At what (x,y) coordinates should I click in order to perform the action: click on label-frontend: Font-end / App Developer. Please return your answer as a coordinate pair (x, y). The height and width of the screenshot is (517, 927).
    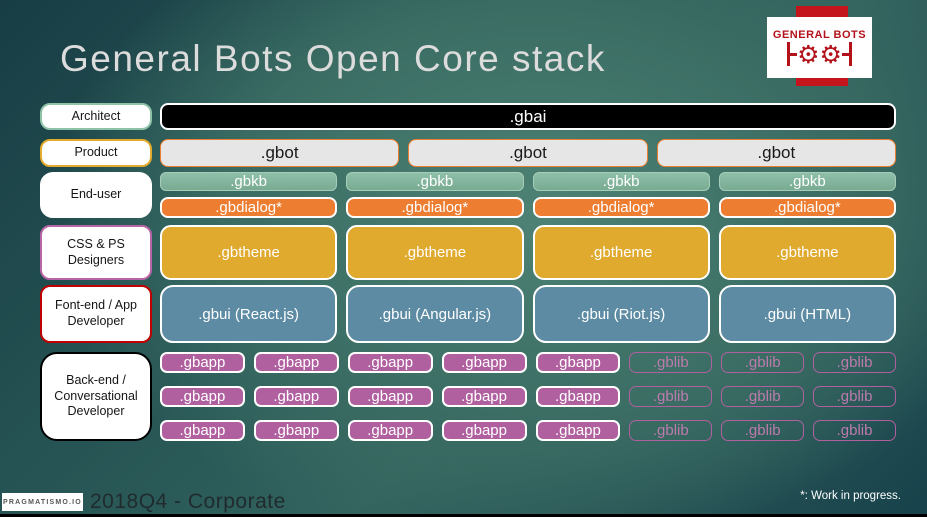
    Looking at the image, I should click on (96, 314).